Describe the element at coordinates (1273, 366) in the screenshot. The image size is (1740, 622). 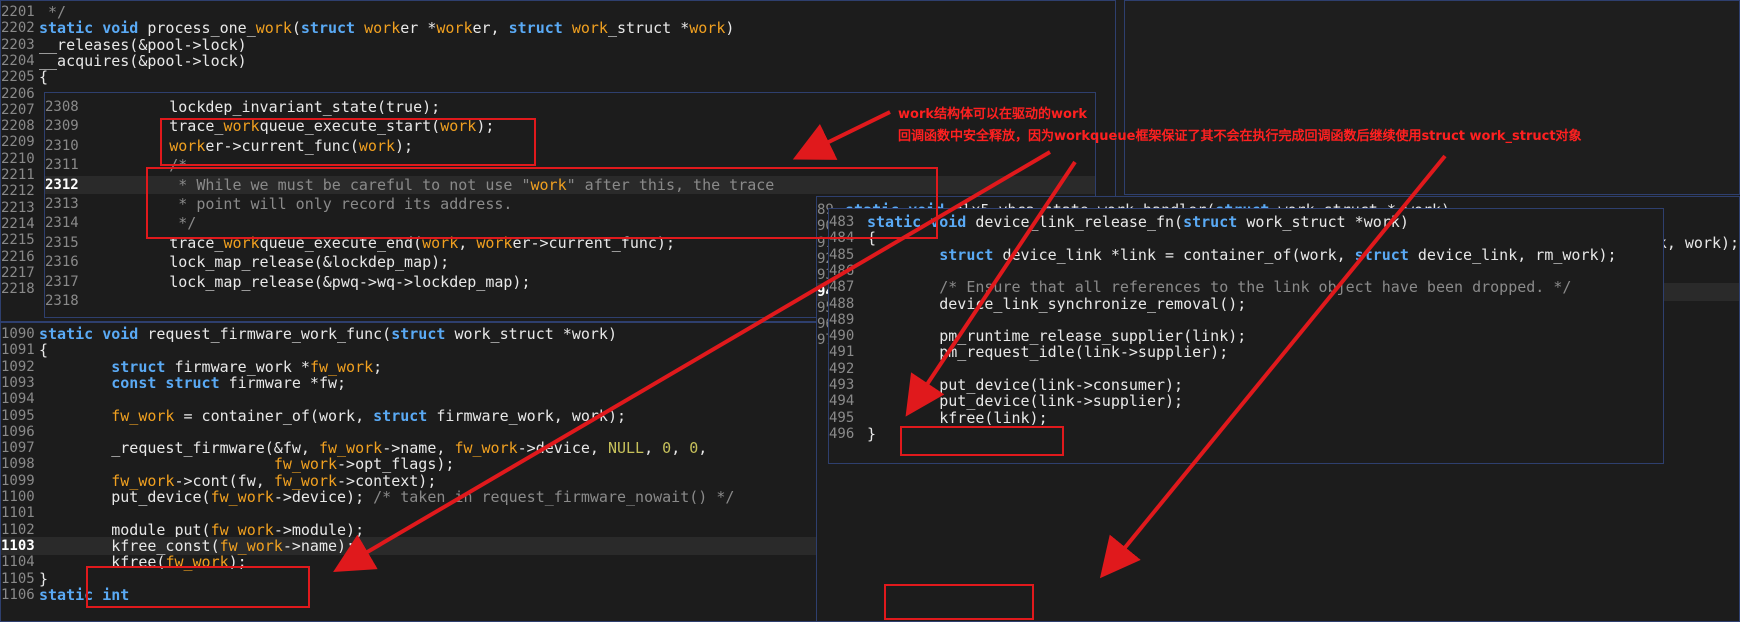
I see `arrow-to-kfree-work` at that location.